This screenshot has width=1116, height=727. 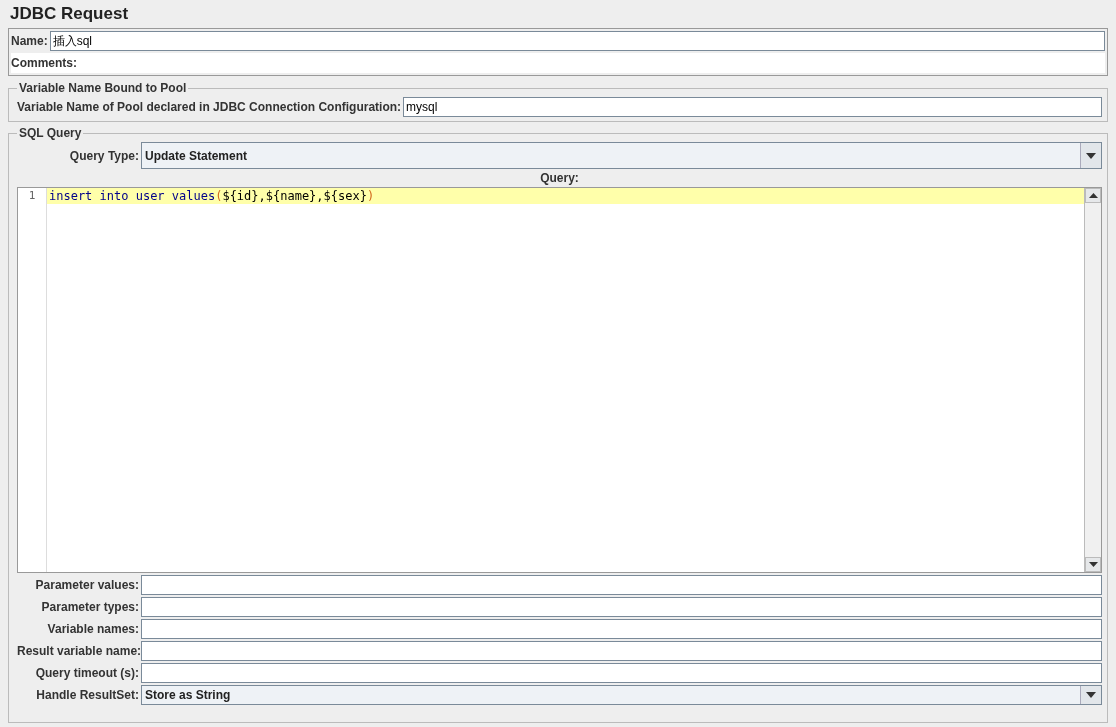 I want to click on vertical-scrollbar, so click(x=1092, y=380).